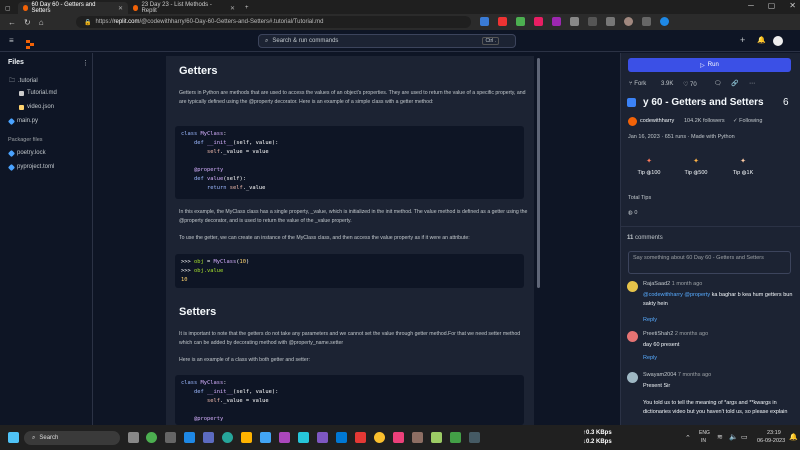 This screenshot has height=450, width=800. I want to click on bell-icon: 🔔, so click(761, 40).